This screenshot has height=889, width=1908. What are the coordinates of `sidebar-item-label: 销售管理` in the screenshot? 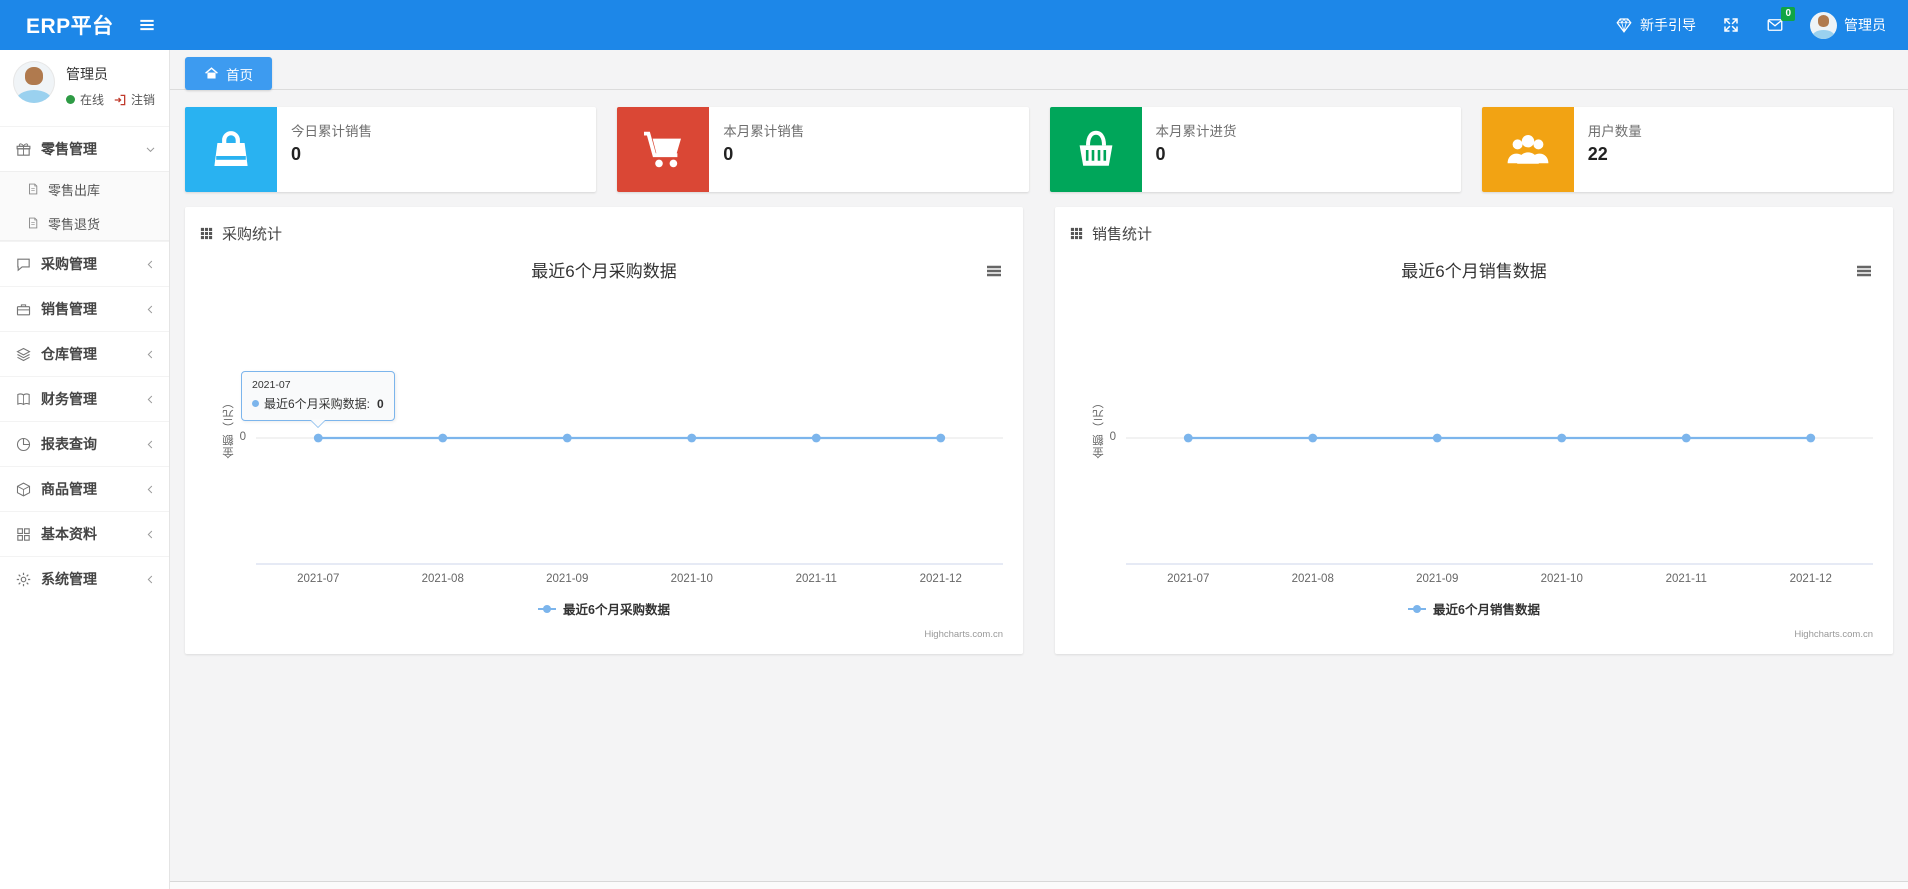 It's located at (69, 309).